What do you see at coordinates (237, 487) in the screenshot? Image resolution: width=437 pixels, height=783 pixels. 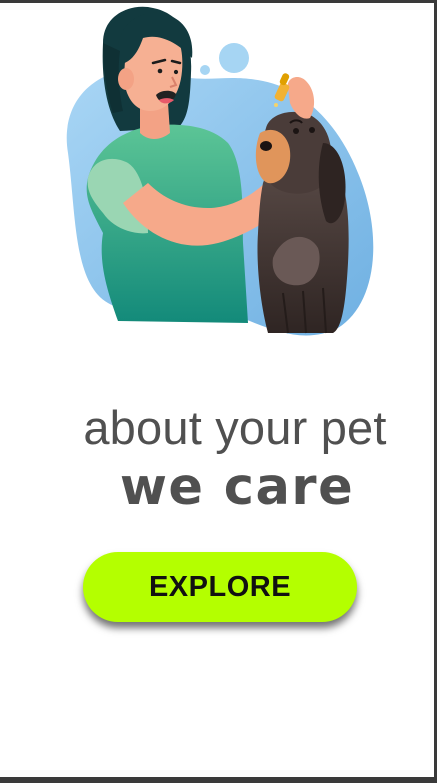 I see `headline-line-2: we care` at bounding box center [237, 487].